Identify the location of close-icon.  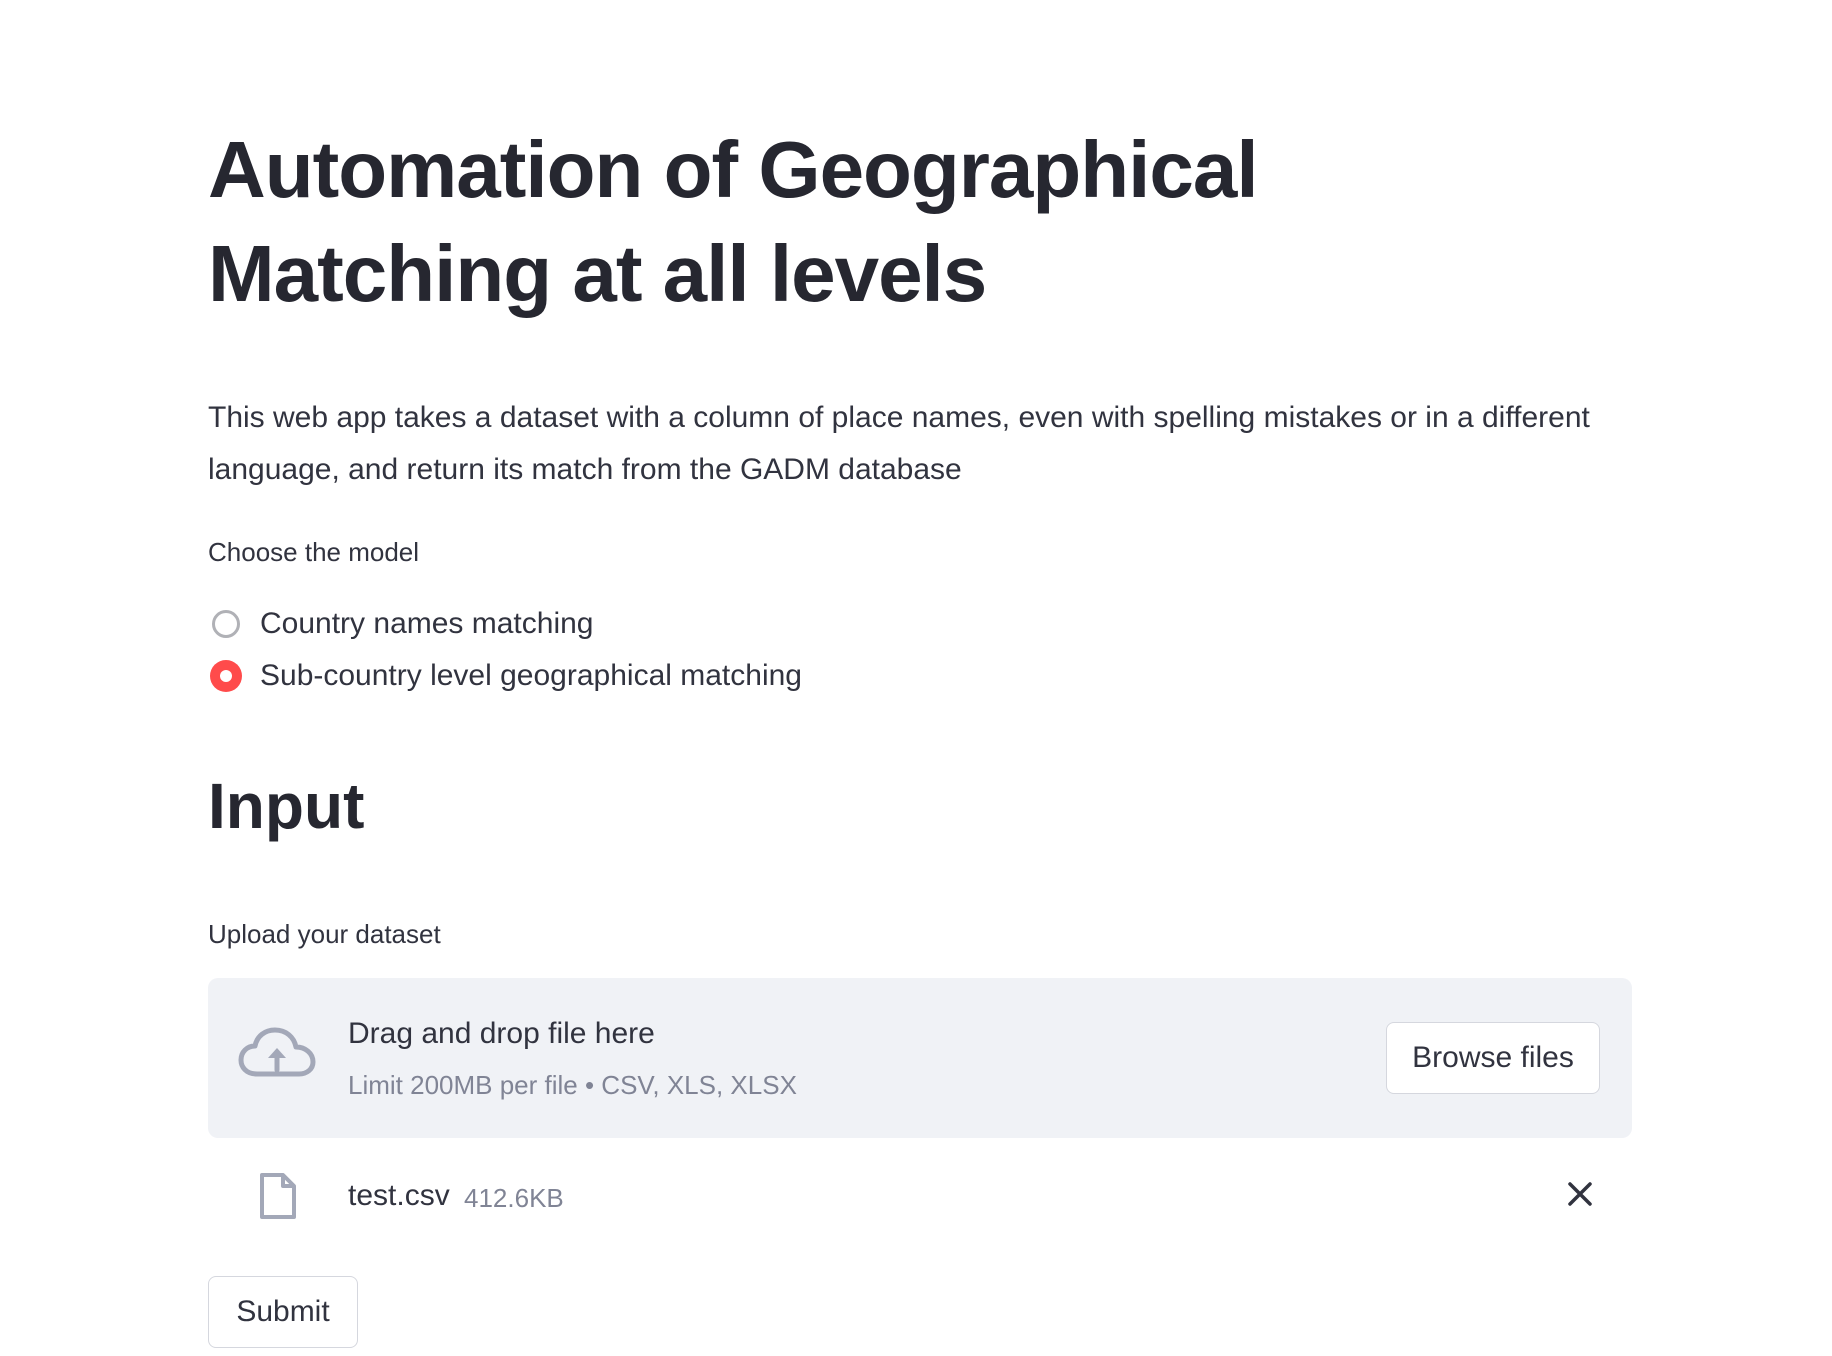
(1580, 1194).